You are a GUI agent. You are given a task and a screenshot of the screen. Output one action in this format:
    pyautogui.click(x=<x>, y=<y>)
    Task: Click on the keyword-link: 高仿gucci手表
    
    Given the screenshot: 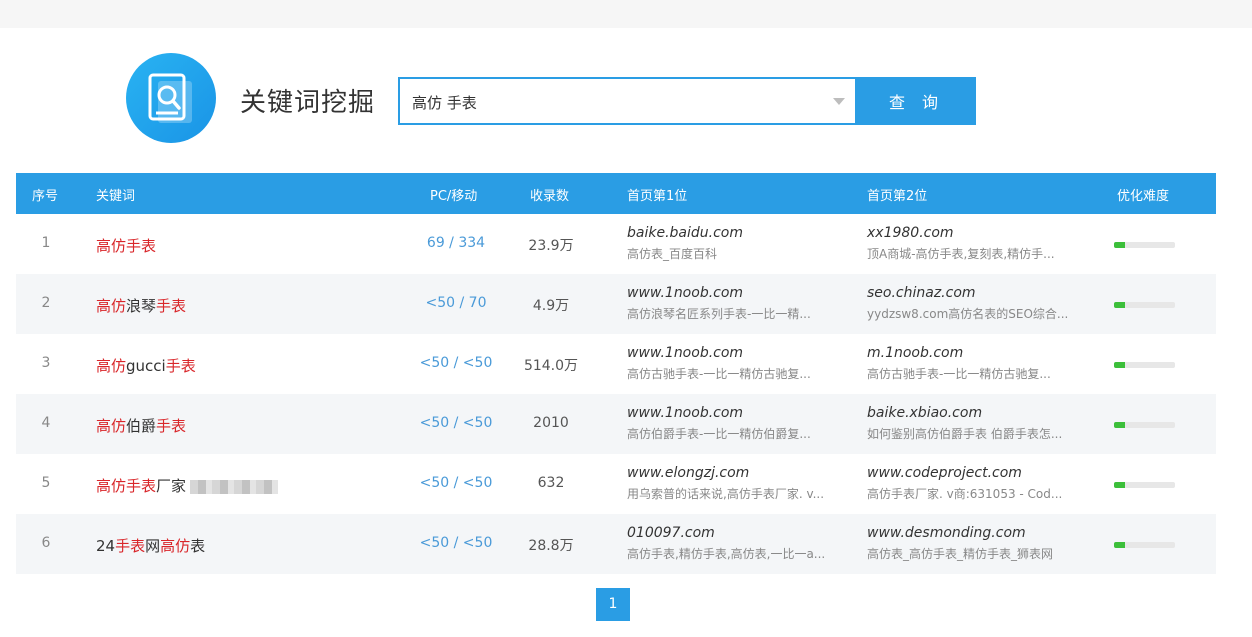 What is the action you would take?
    pyautogui.click(x=146, y=365)
    